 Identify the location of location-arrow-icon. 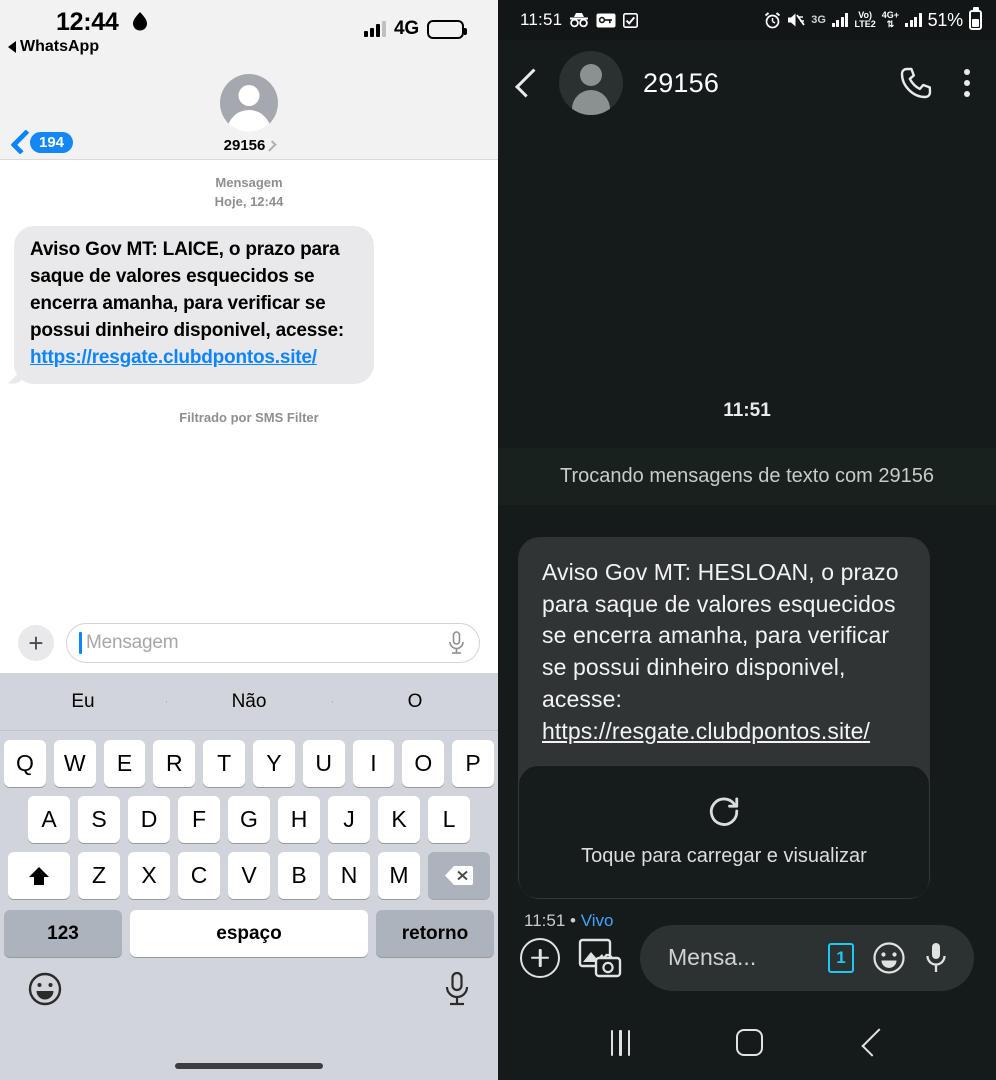
(140, 21).